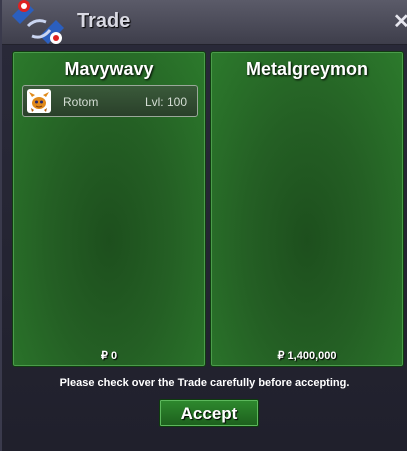  Describe the element at coordinates (38, 22) in the screenshot. I see `pokeball-logo-icon` at that location.